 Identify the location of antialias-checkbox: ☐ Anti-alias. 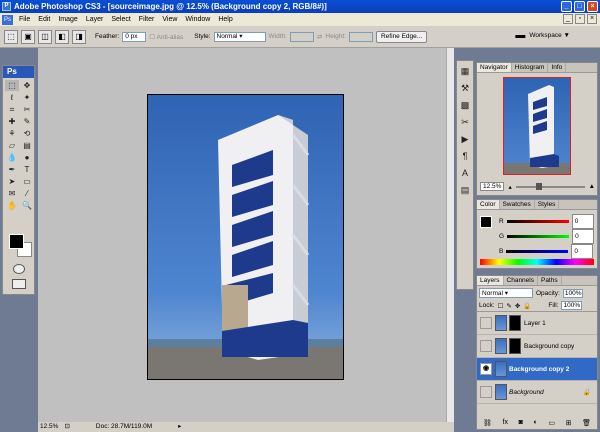
(166, 37).